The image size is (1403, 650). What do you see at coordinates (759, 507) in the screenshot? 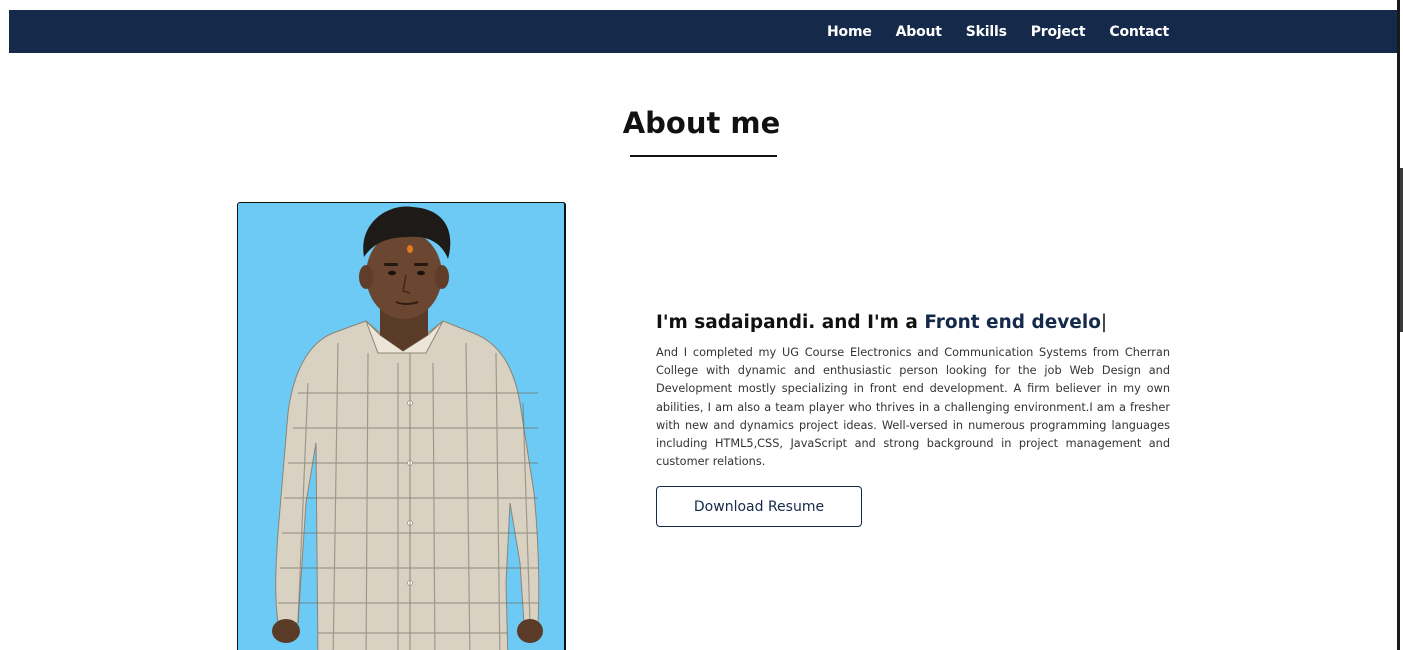
I see `download-resume-button: Download Resume` at bounding box center [759, 507].